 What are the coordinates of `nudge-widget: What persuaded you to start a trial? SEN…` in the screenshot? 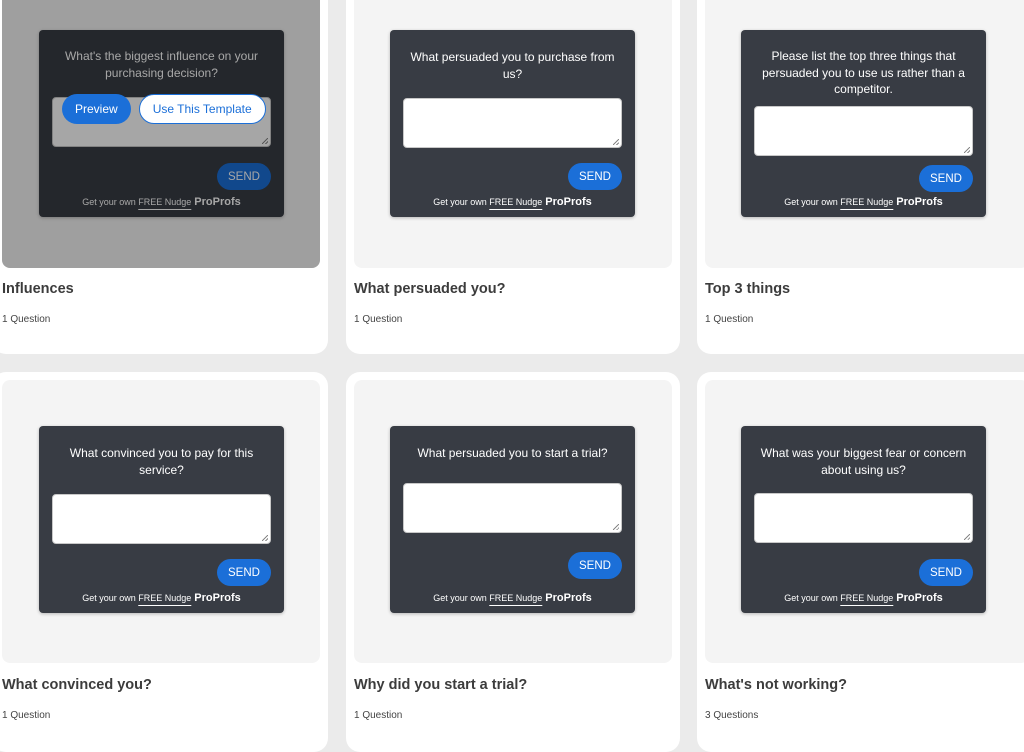 It's located at (512, 519).